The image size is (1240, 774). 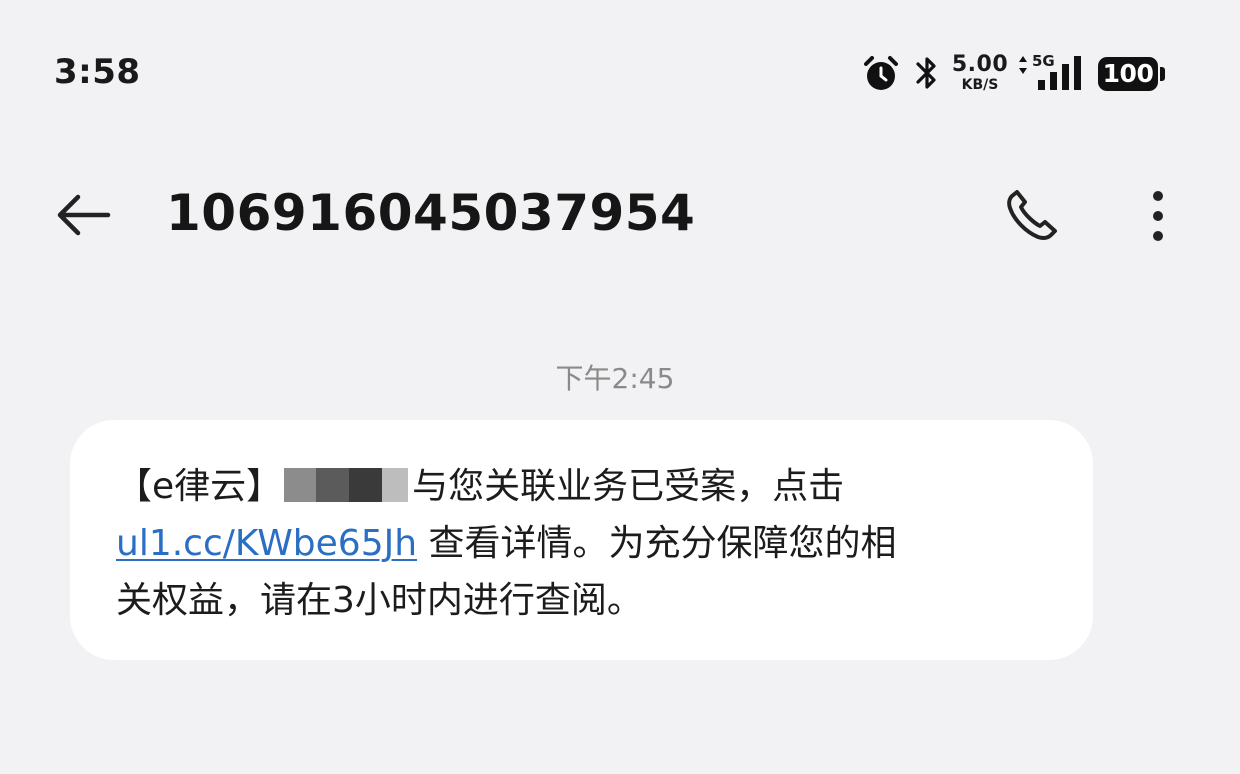 What do you see at coordinates (980, 64) in the screenshot?
I see `network-speed-value: 5.00` at bounding box center [980, 64].